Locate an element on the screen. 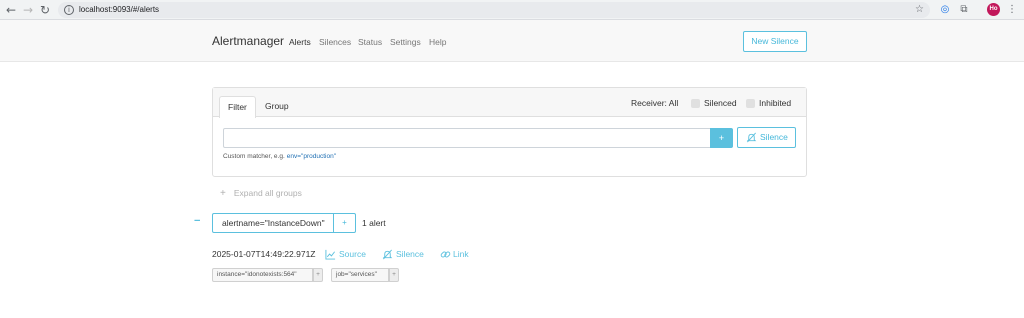 Image resolution: width=1024 pixels, height=318 pixels. bookmark-star-icon: ☆ is located at coordinates (919, 10).